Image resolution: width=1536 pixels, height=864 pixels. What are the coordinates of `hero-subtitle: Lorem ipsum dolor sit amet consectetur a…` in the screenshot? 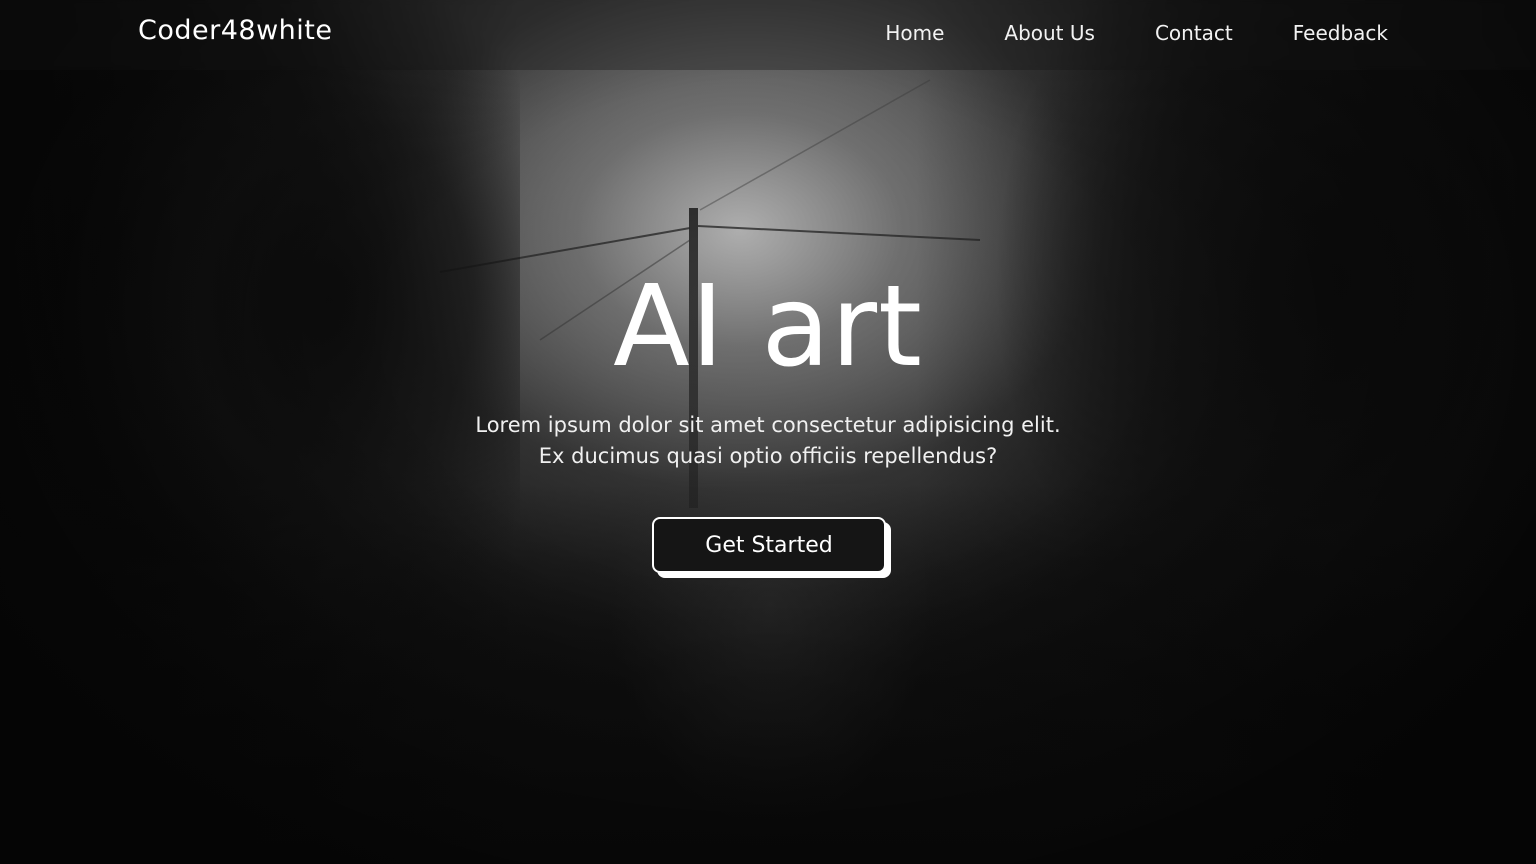 It's located at (768, 441).